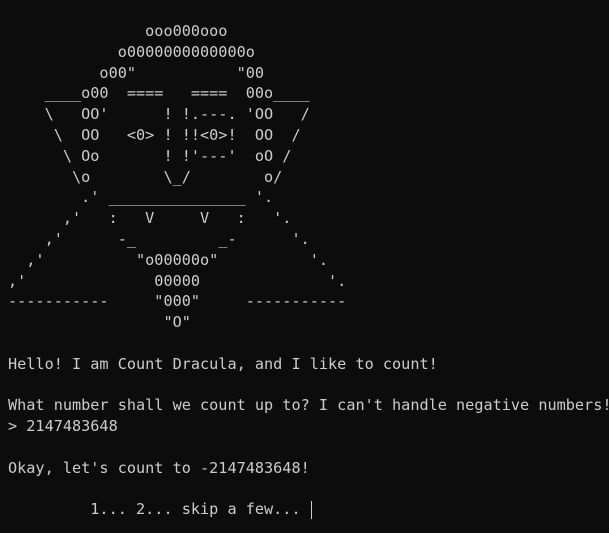 The image size is (609, 533). What do you see at coordinates (99, 322) in the screenshot?
I see `ascii-art-line: "O"` at bounding box center [99, 322].